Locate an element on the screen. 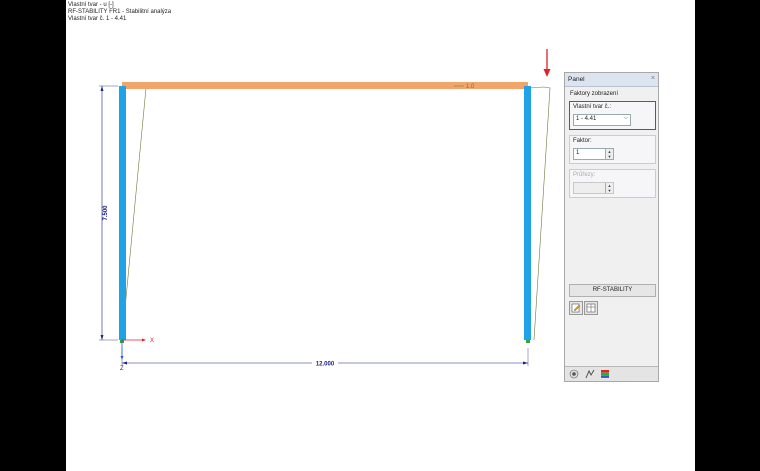  panel-title-bar: Panel × is located at coordinates (611, 80).